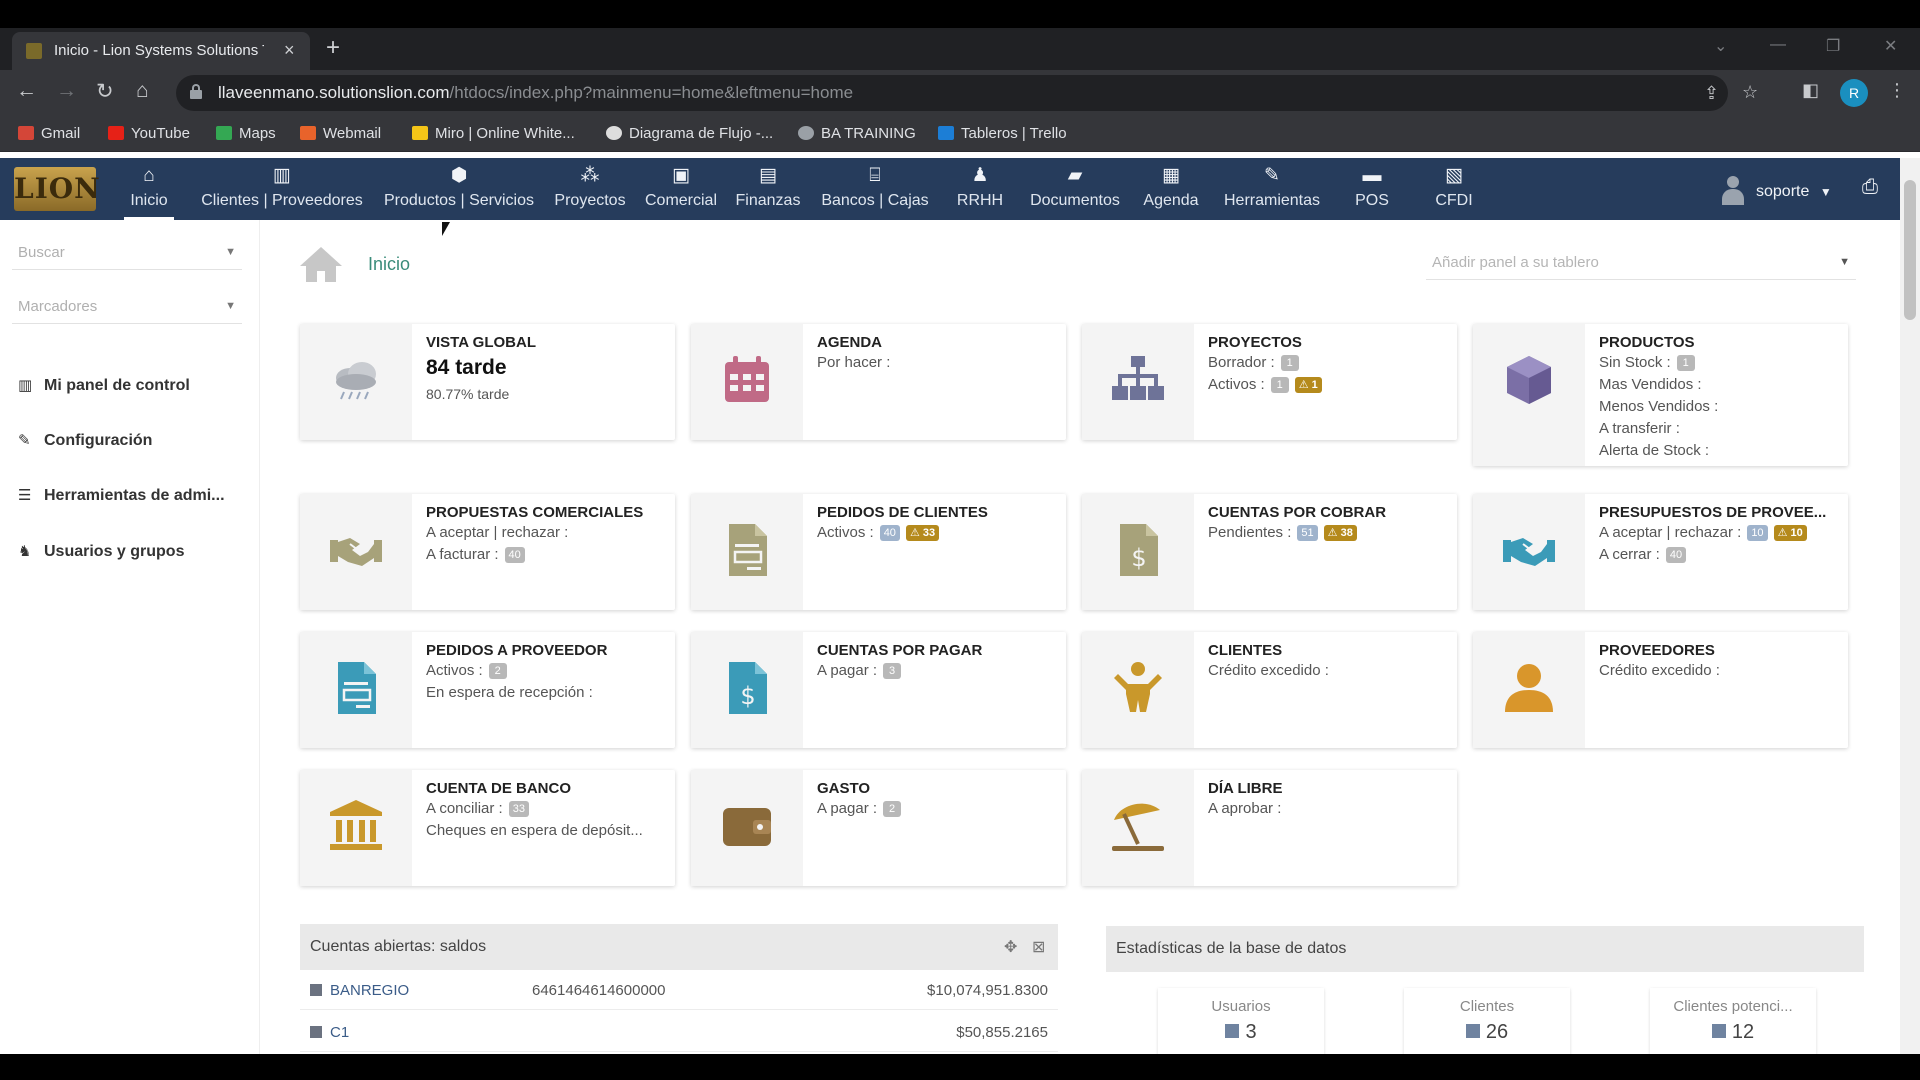 Image resolution: width=1920 pixels, height=1080 pixels. I want to click on page-scrollbar, so click(1910, 606).